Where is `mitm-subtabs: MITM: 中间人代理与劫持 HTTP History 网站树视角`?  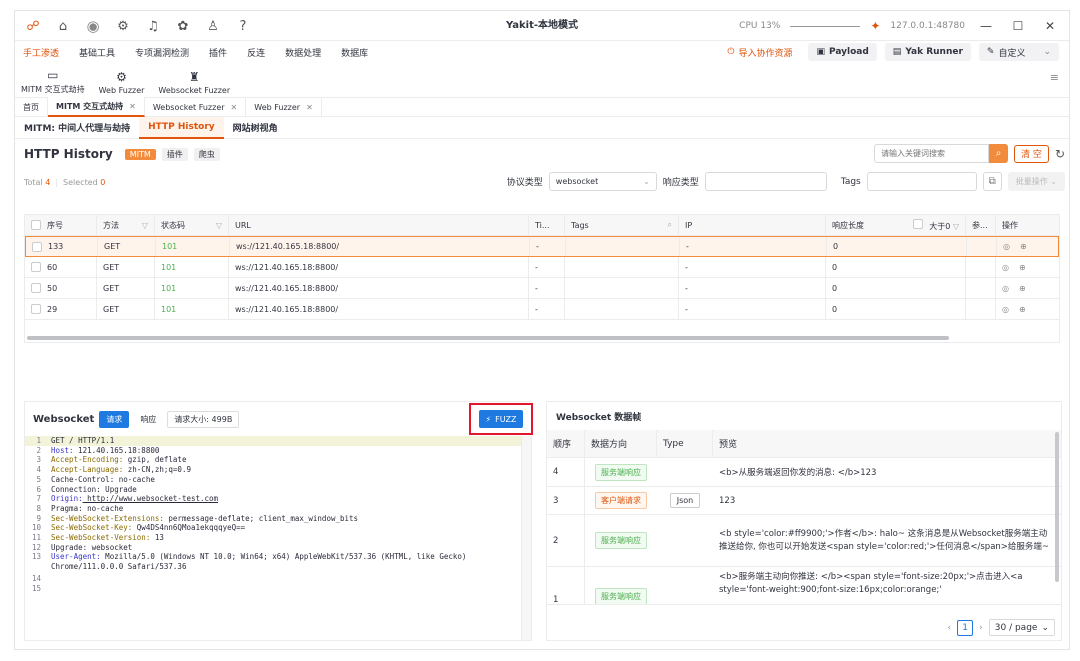
mitm-subtabs: MITM: 中间人代理与劫持 HTTP History 网站树视角 is located at coordinates (542, 127).